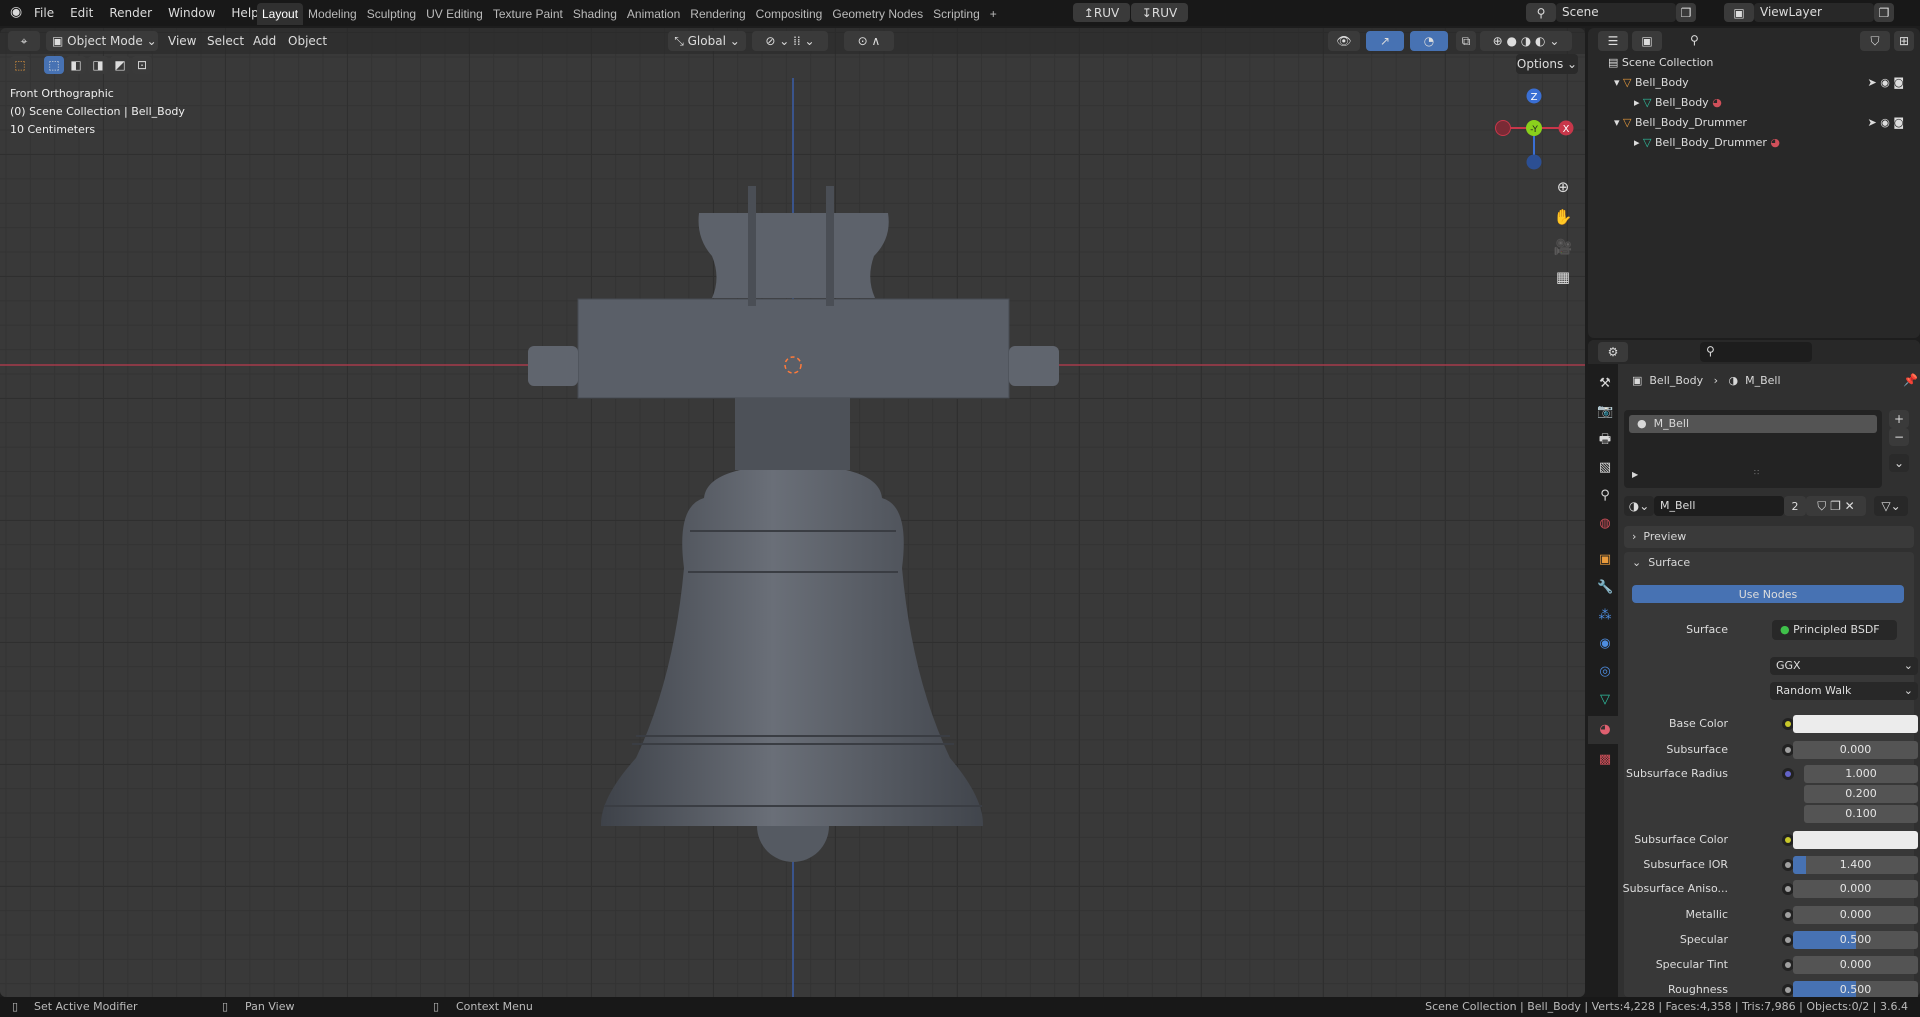 The width and height of the screenshot is (1920, 1017). What do you see at coordinates (1844, 691) in the screenshot?
I see `subsurface-method-dropdown: Random Walk ⌄` at bounding box center [1844, 691].